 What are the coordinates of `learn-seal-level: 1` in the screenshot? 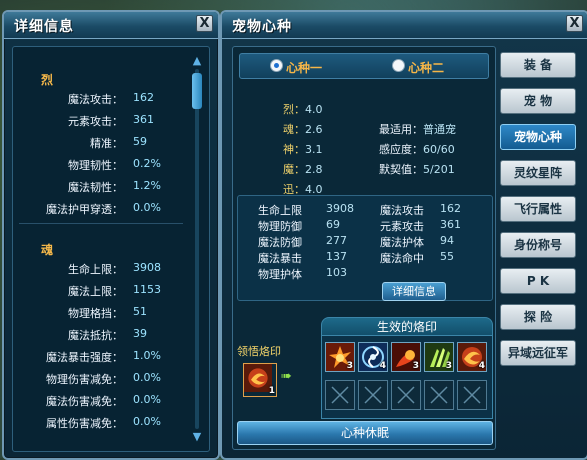 It's located at (271, 391).